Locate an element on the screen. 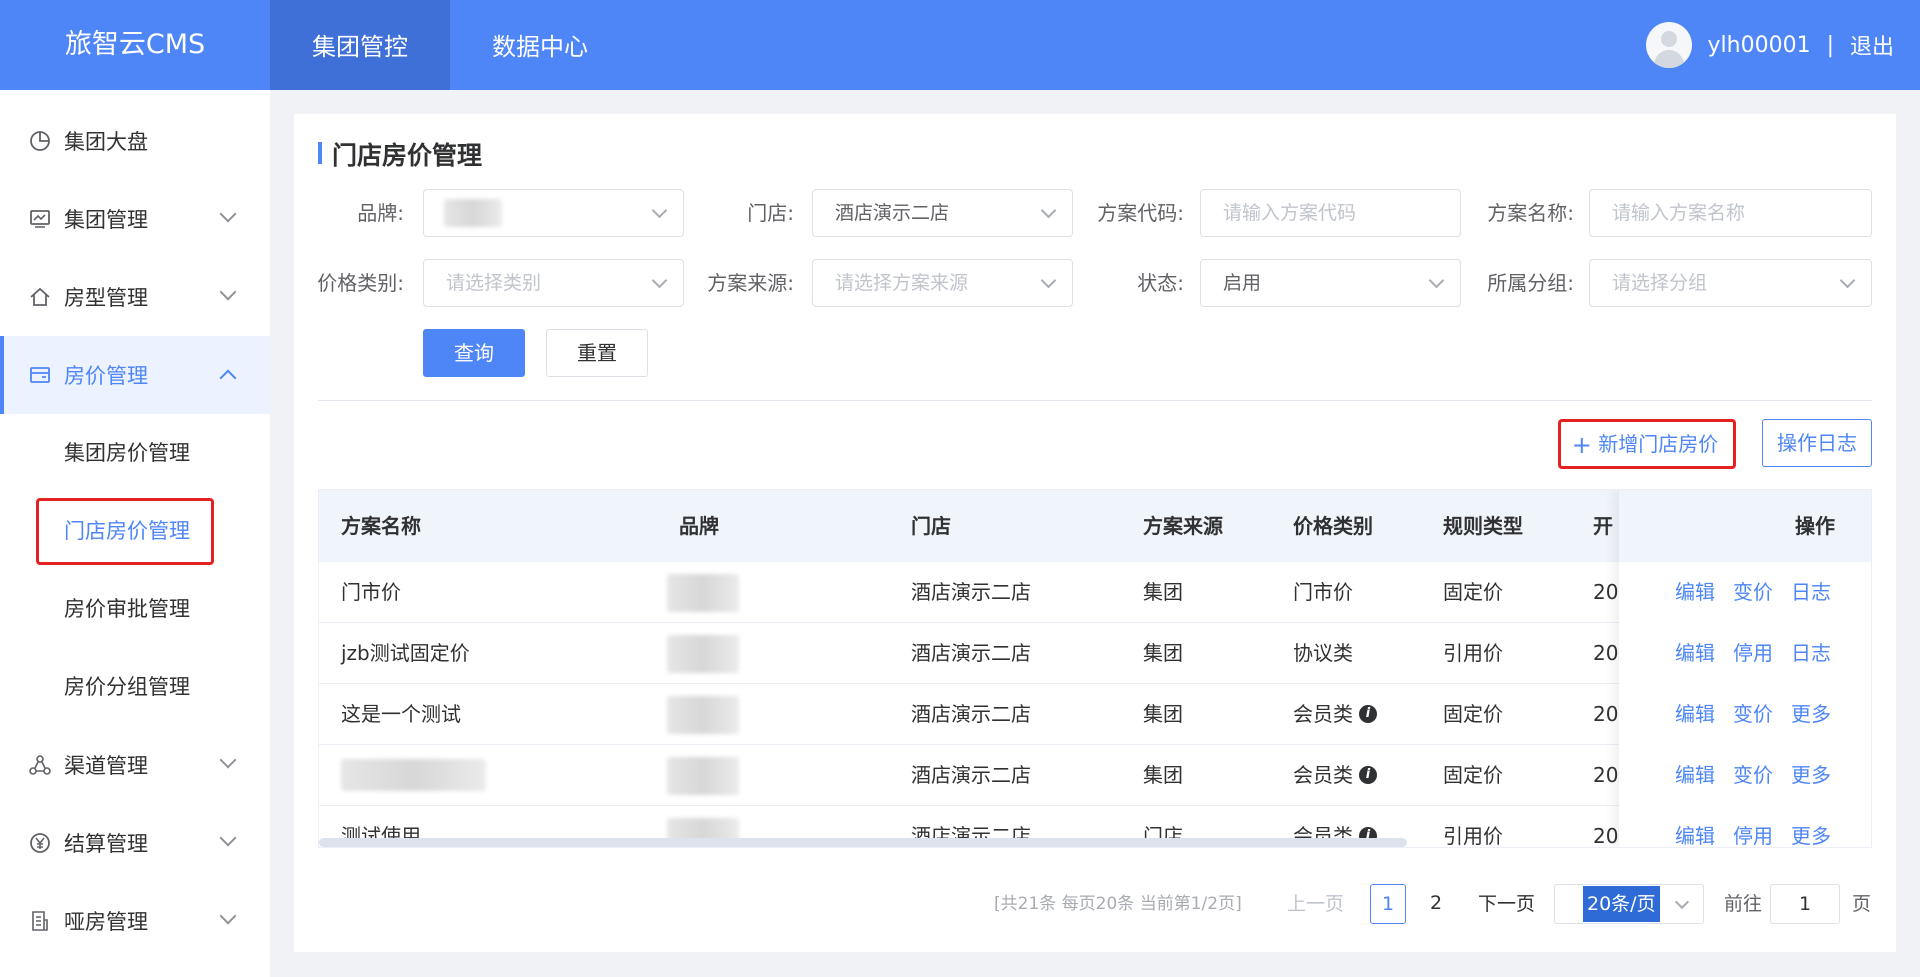  page-size-value: 20条/页 is located at coordinates (1621, 904).